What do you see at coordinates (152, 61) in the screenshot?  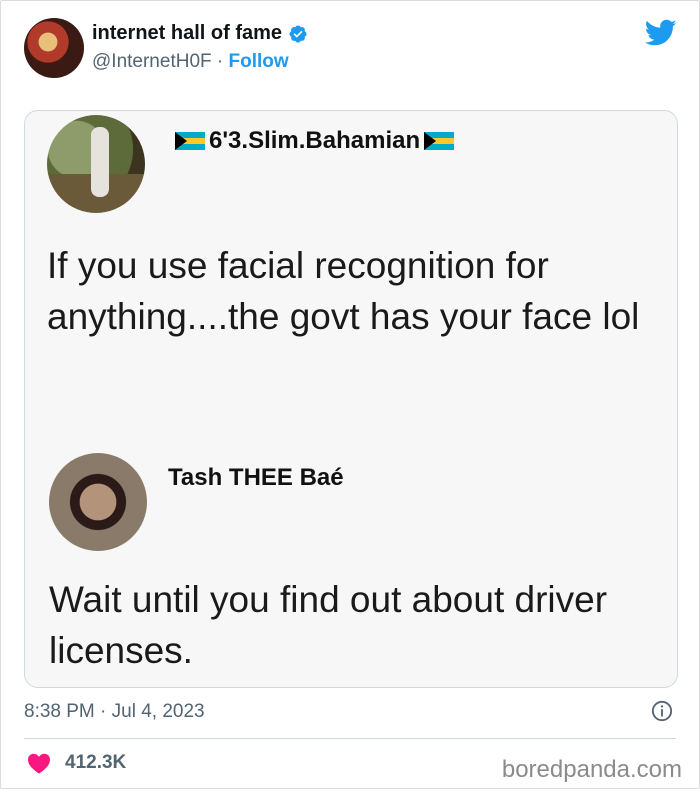 I see `author-handle: @InternetH0F` at bounding box center [152, 61].